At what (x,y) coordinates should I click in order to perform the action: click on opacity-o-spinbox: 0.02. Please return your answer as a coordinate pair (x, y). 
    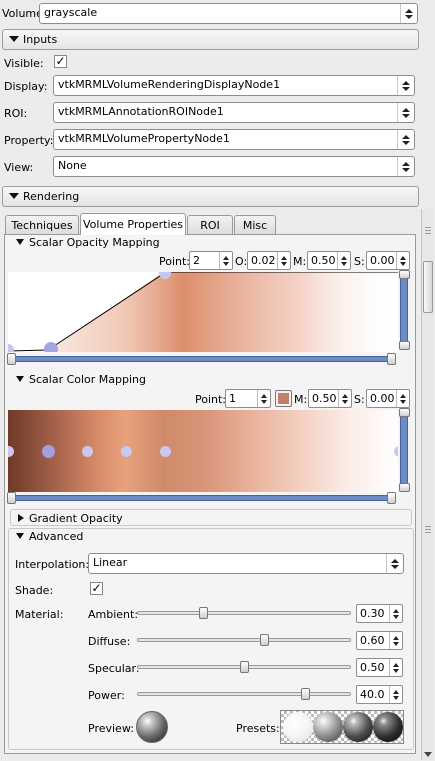
    Looking at the image, I should click on (269, 260).